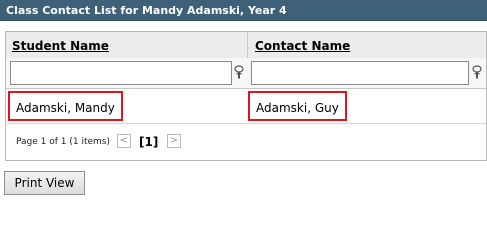  Describe the element at coordinates (149, 142) in the screenshot. I see `current-page-number: [1]` at that location.